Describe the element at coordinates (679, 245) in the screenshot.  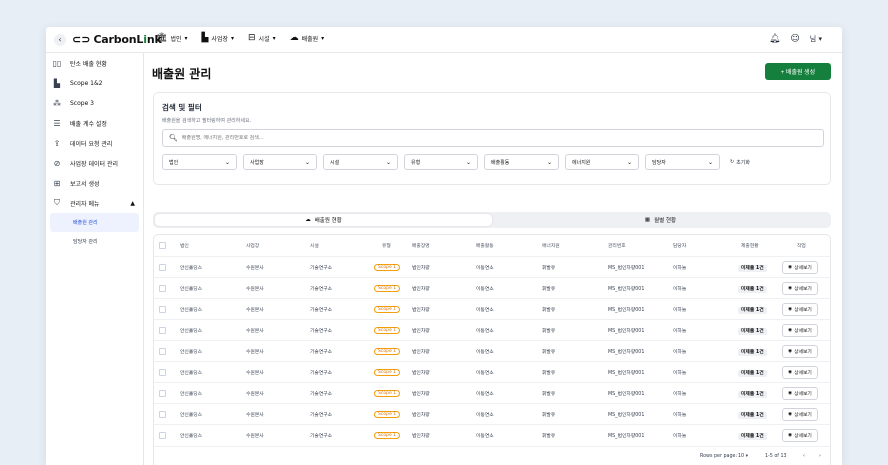
I see `column-header: 담당자` at that location.